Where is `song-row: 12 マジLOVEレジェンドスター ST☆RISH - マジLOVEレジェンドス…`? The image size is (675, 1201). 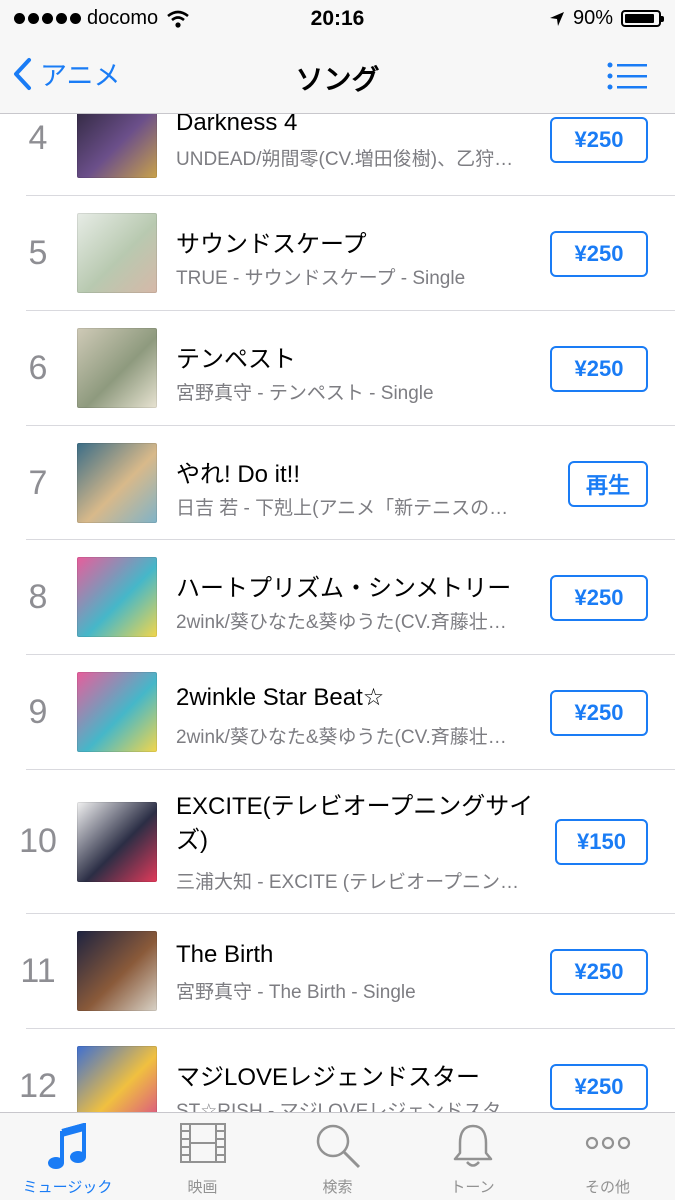 song-row: 12 マジLOVEレジェンドスター ST☆RISH - マジLOVEレジェンドス… is located at coordinates (337, 1070).